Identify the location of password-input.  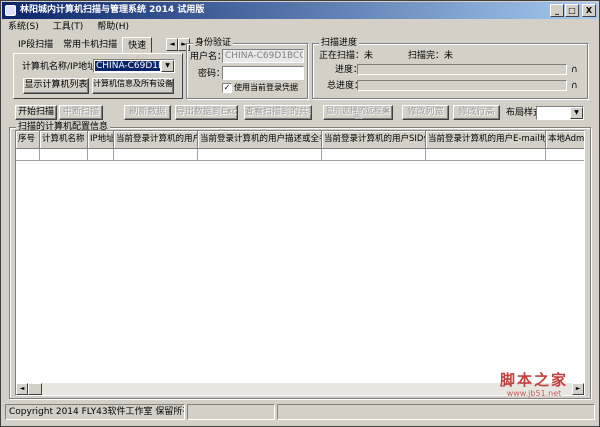
(263, 73).